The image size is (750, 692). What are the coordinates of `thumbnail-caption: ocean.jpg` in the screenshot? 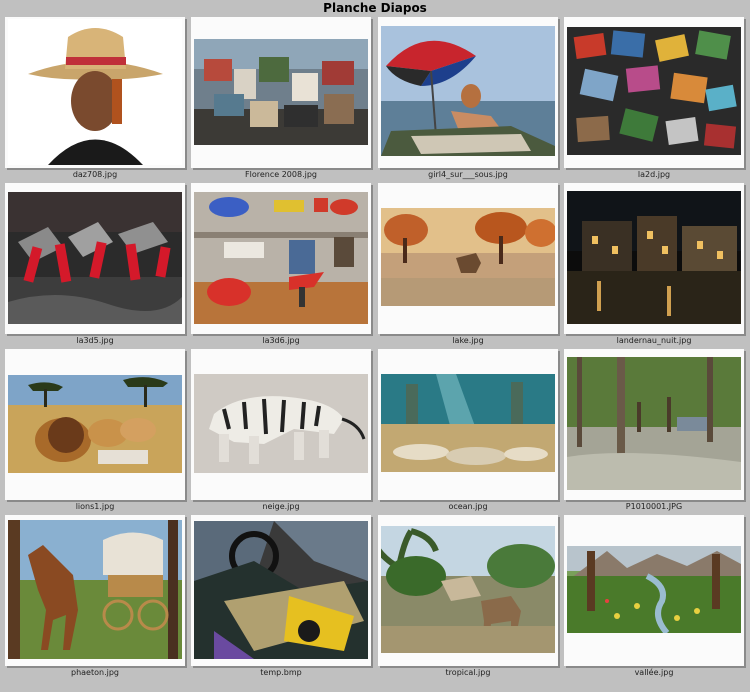 It's located at (468, 506).